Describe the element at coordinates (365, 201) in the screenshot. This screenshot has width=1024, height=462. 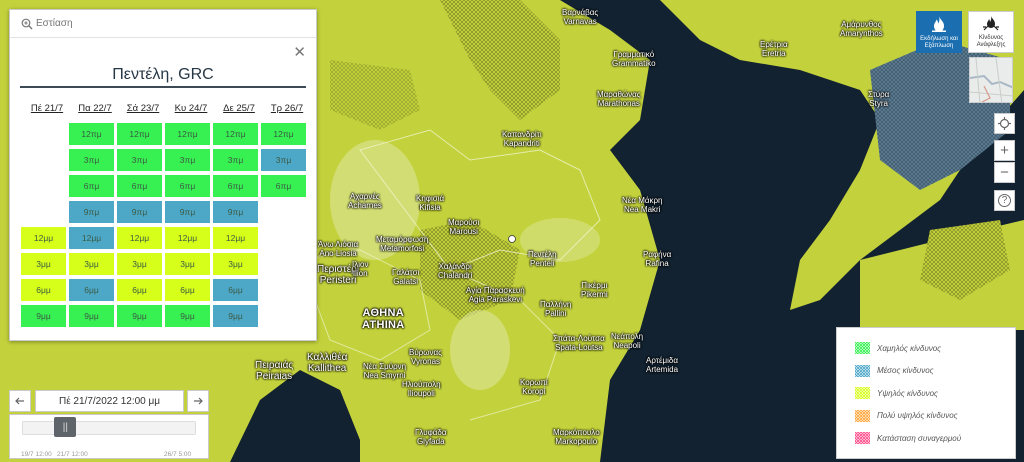
I see `map-label: Αχαρνές Acharnes` at that location.